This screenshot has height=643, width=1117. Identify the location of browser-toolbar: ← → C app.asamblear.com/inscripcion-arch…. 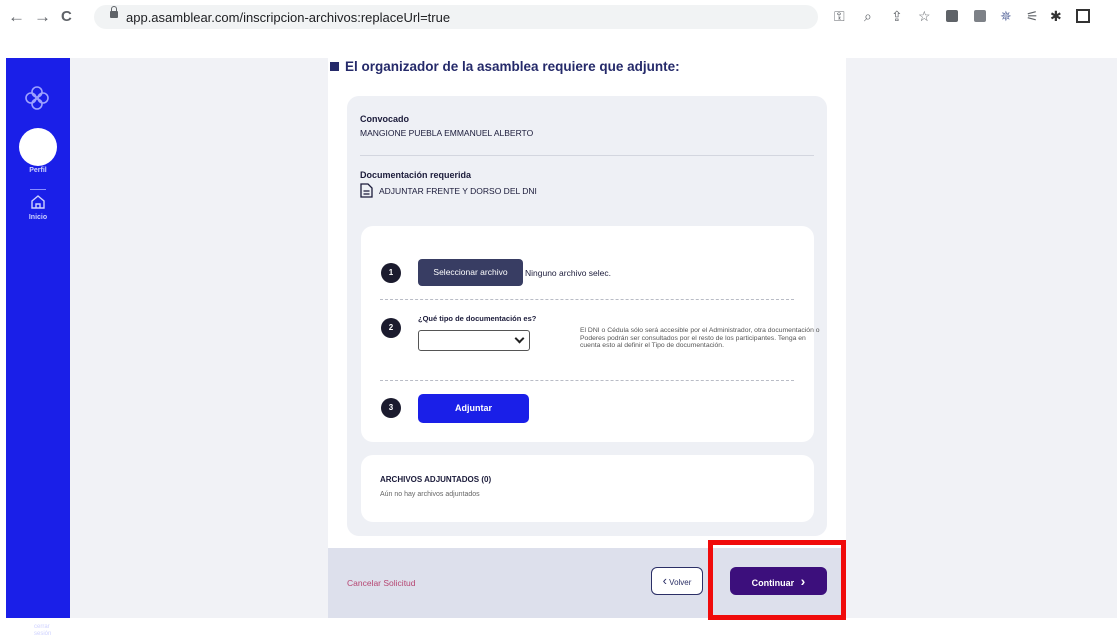
(558, 18).